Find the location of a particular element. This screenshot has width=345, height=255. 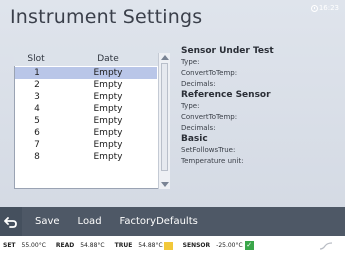

slot-row: 3 Empty is located at coordinates (86, 97).